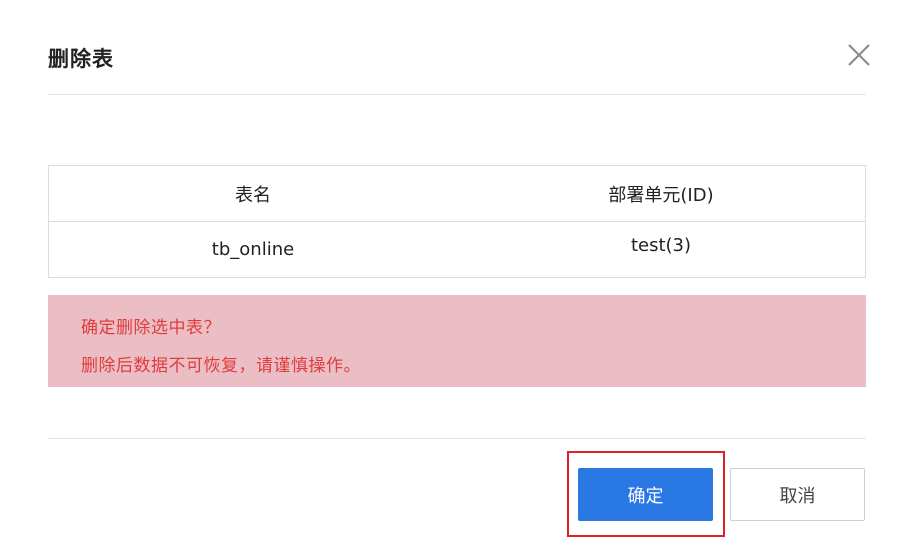  I want to click on dialog-title: 删除表, so click(81, 59).